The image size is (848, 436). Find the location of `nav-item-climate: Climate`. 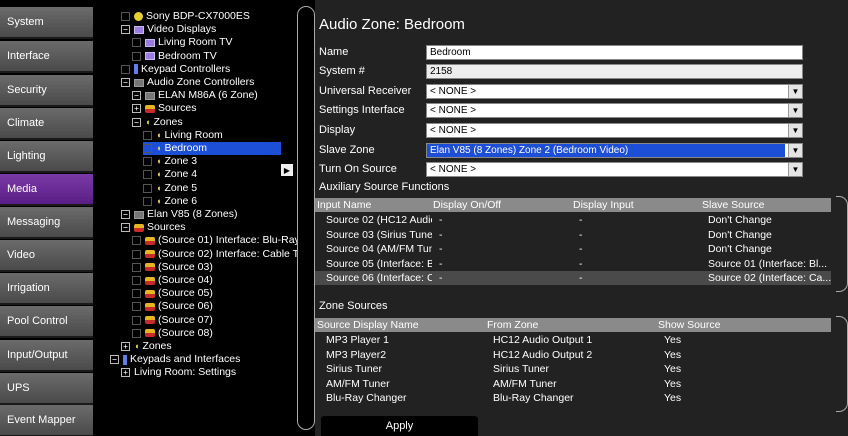

nav-item-climate: Climate is located at coordinates (46, 124).